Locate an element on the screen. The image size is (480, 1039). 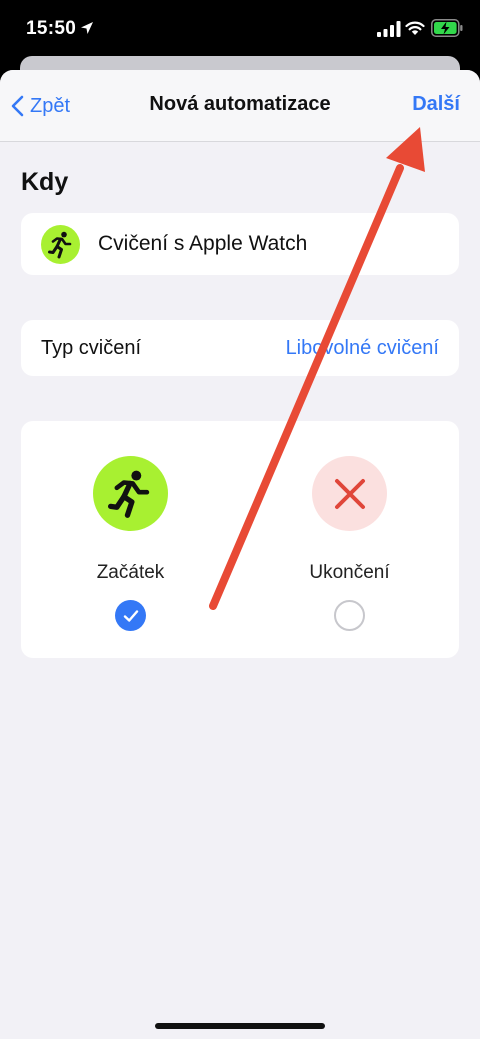
status-time: 15:50 is located at coordinates (51, 28).